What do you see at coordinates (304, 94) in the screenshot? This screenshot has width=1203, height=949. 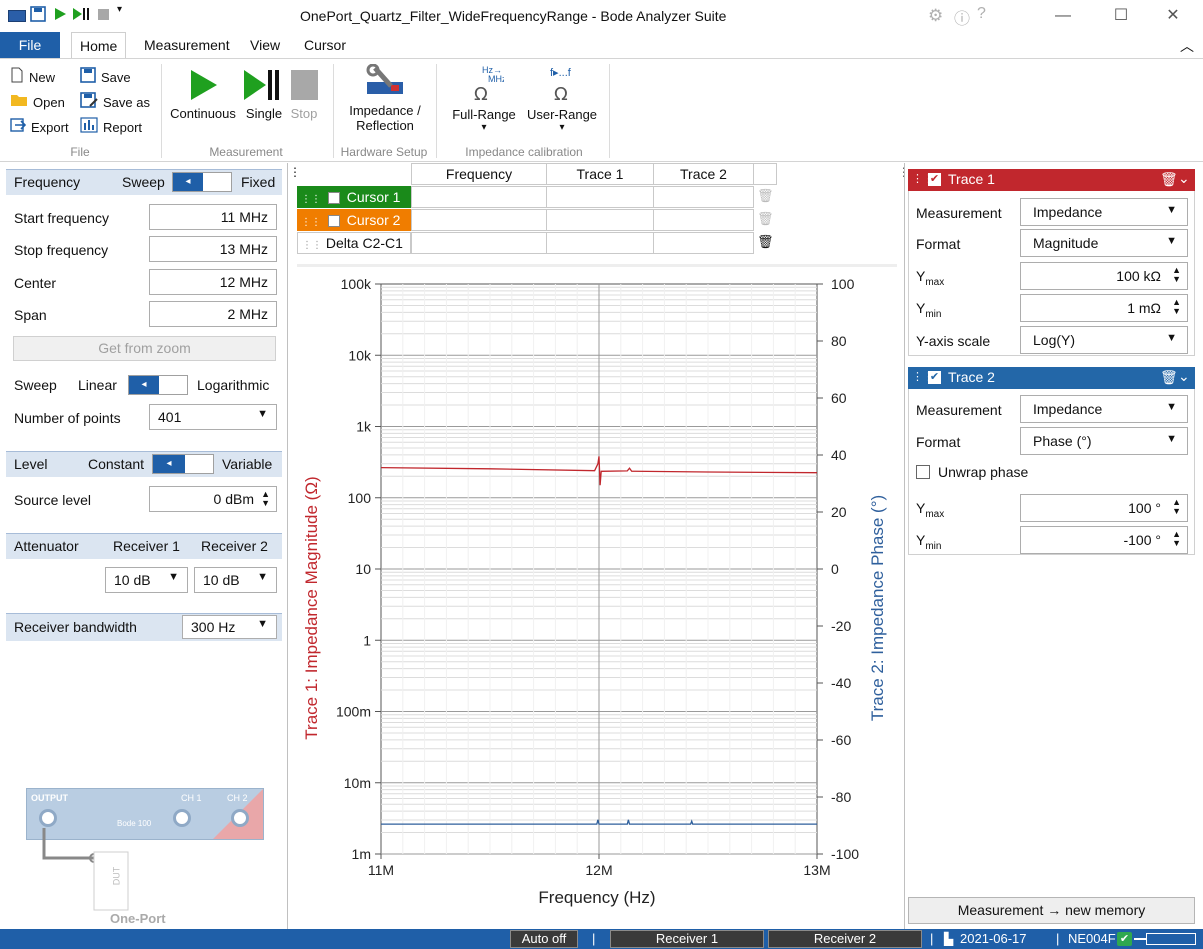 I see `stop-button: Stop` at bounding box center [304, 94].